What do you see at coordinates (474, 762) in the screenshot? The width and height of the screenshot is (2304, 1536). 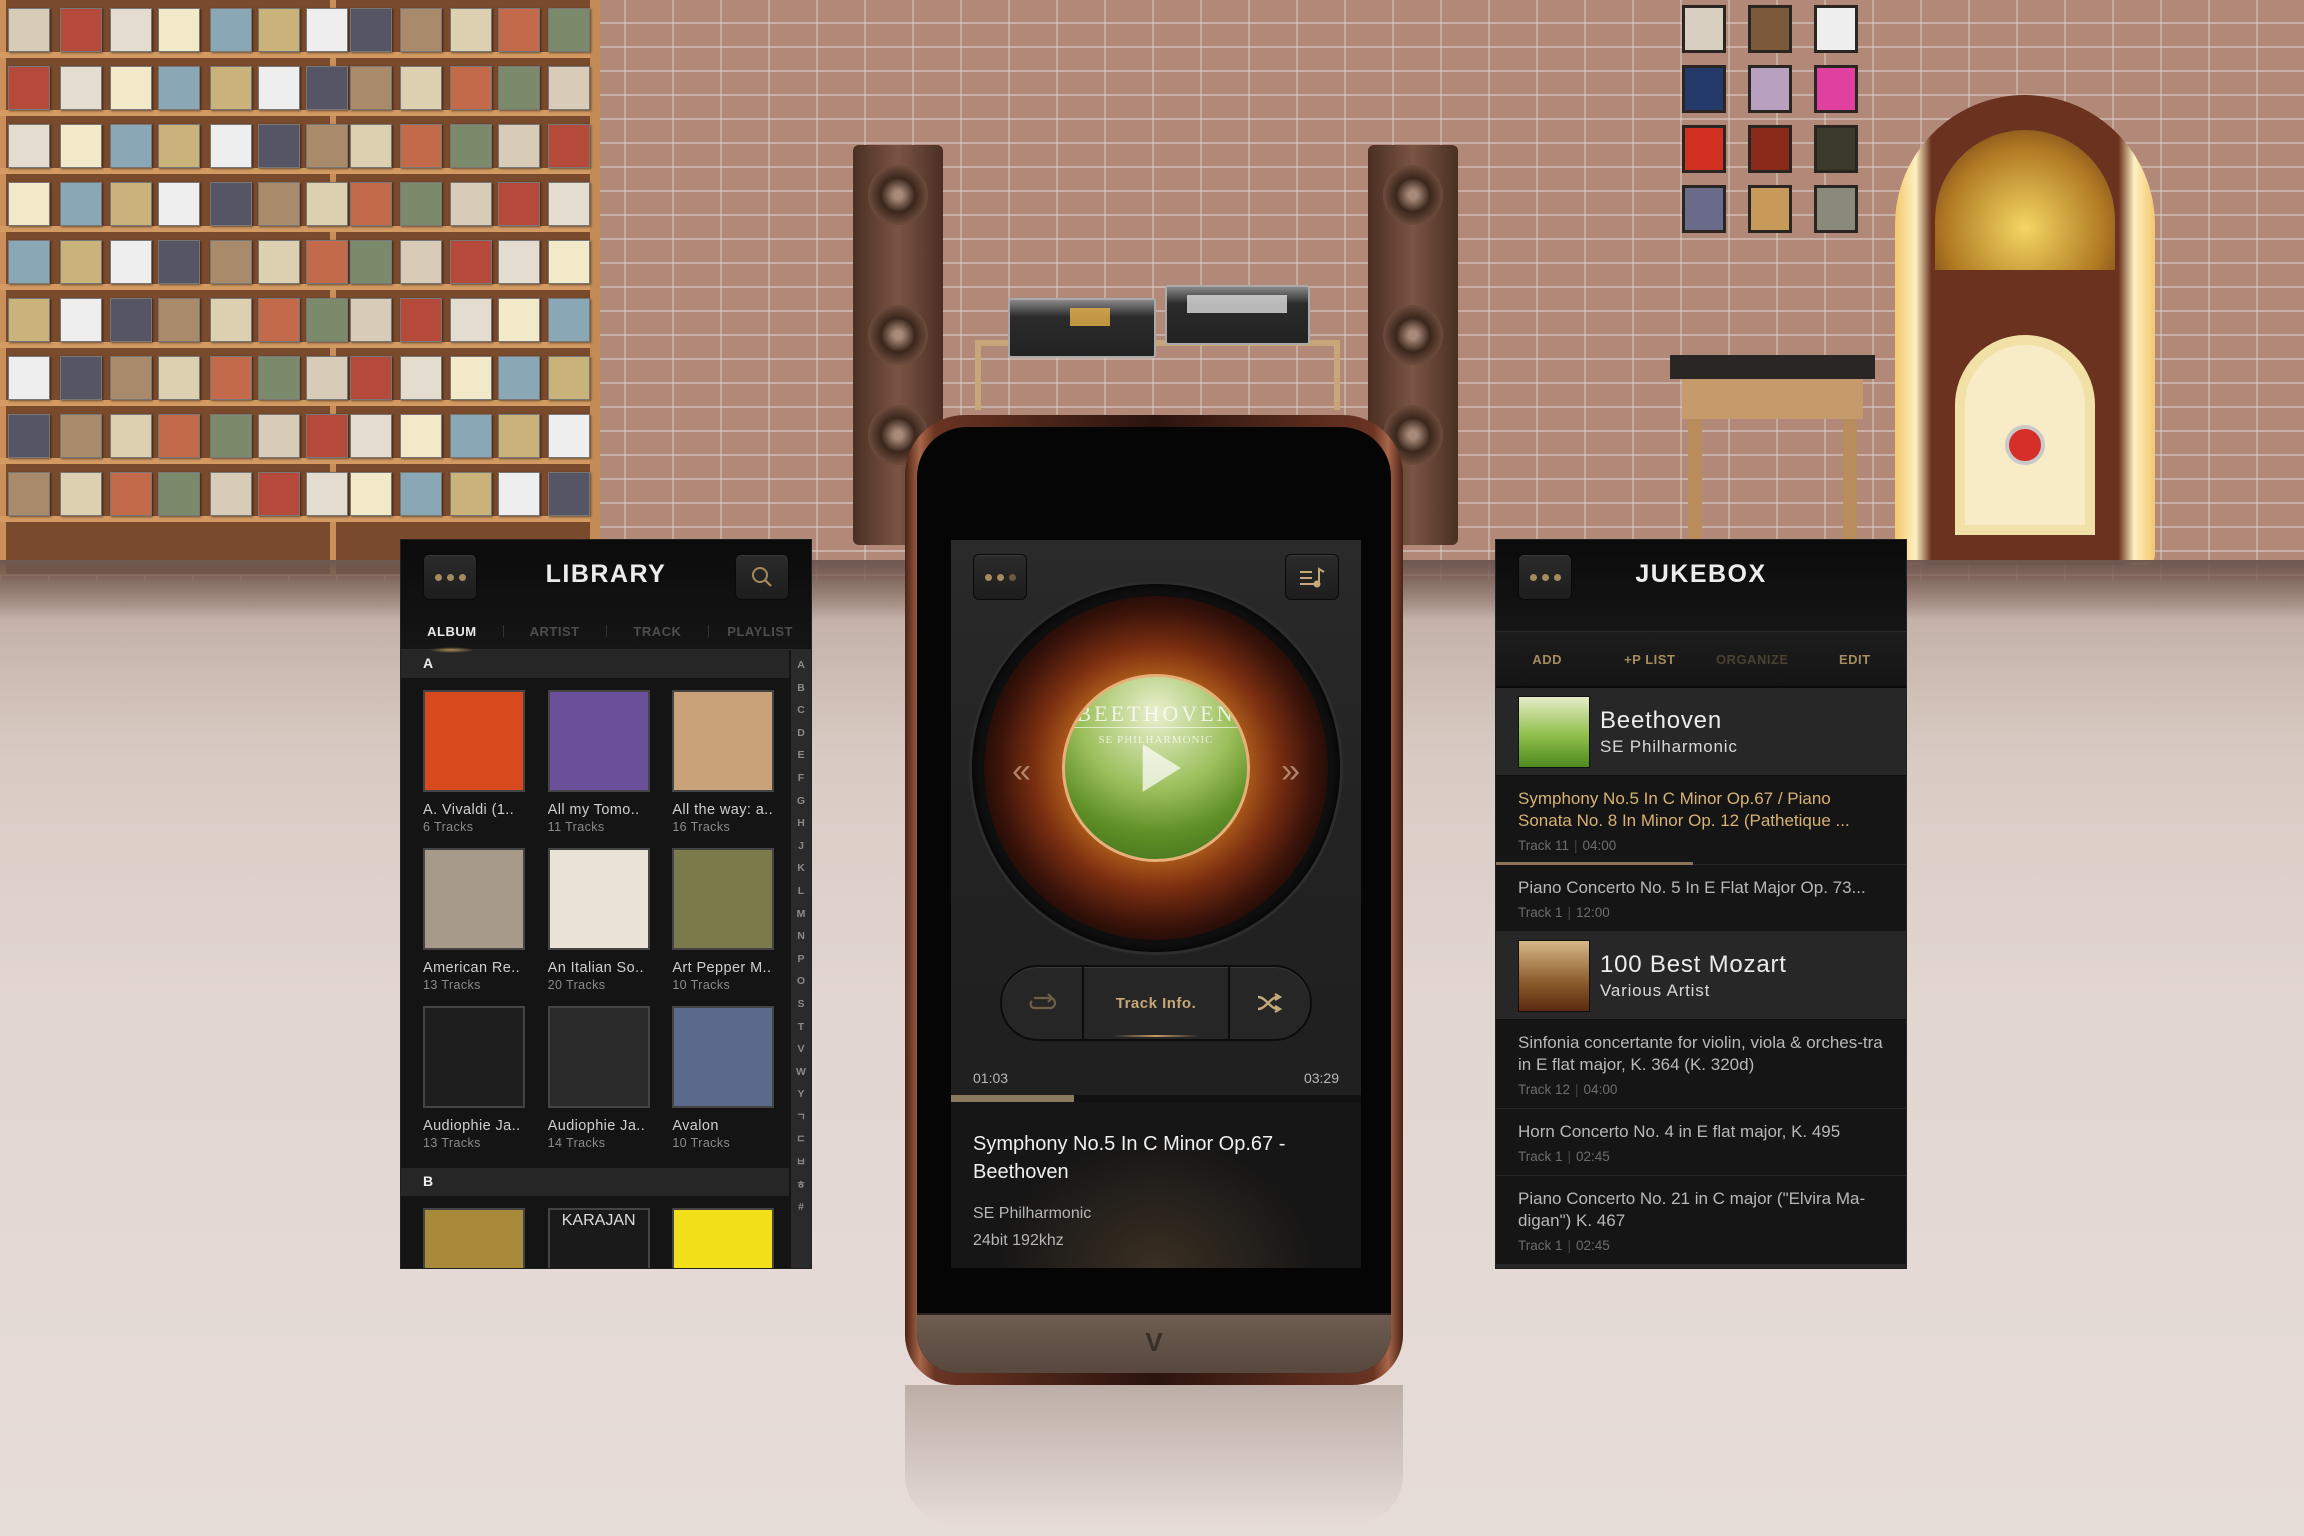 I see `album-item: A. Vivaldi (1.. 6 Tracks` at bounding box center [474, 762].